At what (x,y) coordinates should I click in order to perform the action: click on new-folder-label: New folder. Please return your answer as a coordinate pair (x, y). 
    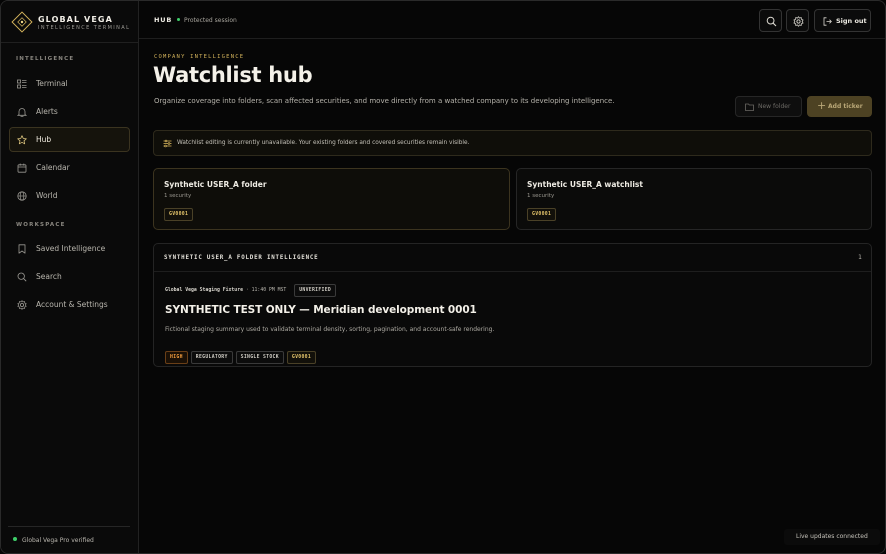
    Looking at the image, I should click on (774, 106).